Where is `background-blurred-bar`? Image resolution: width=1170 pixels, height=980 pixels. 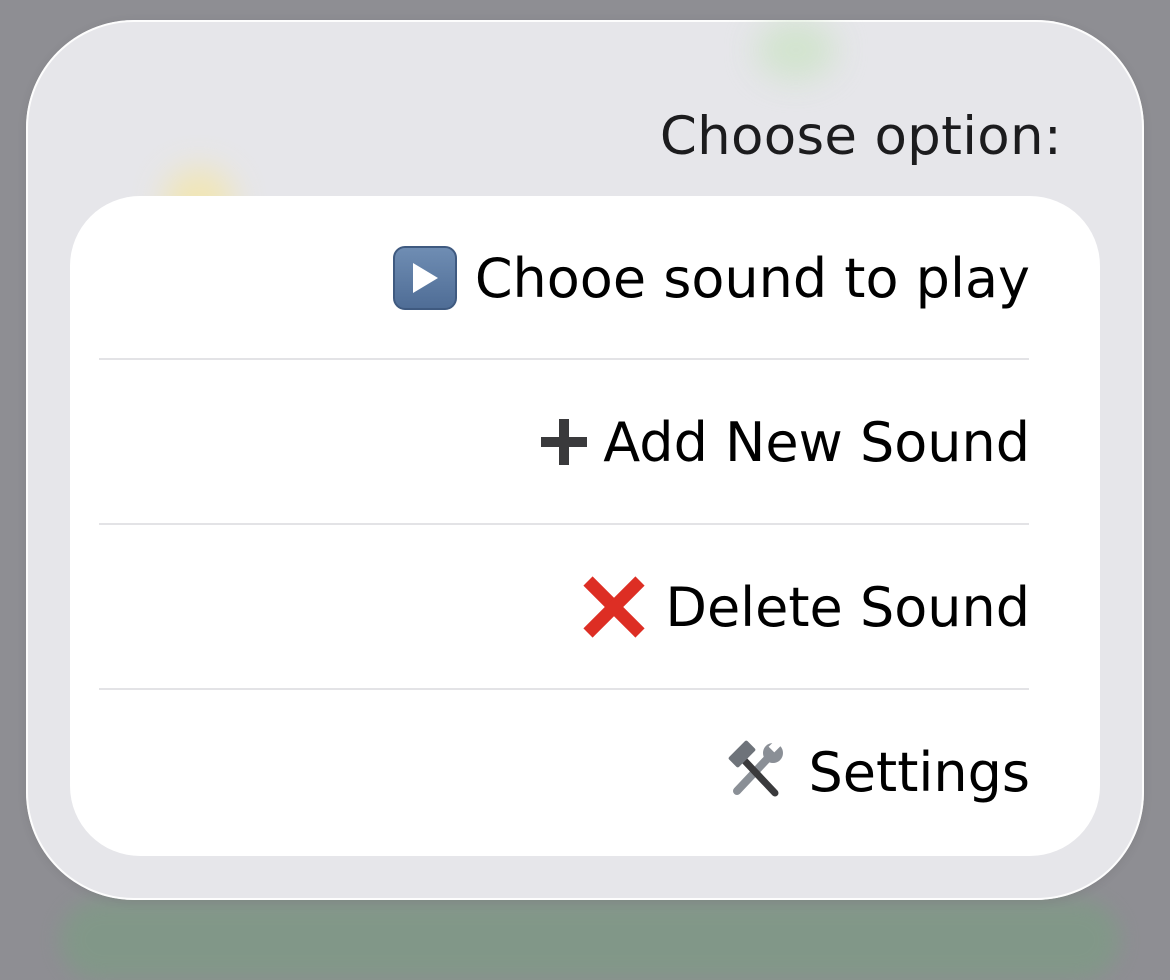 background-blurred-bar is located at coordinates (590, 940).